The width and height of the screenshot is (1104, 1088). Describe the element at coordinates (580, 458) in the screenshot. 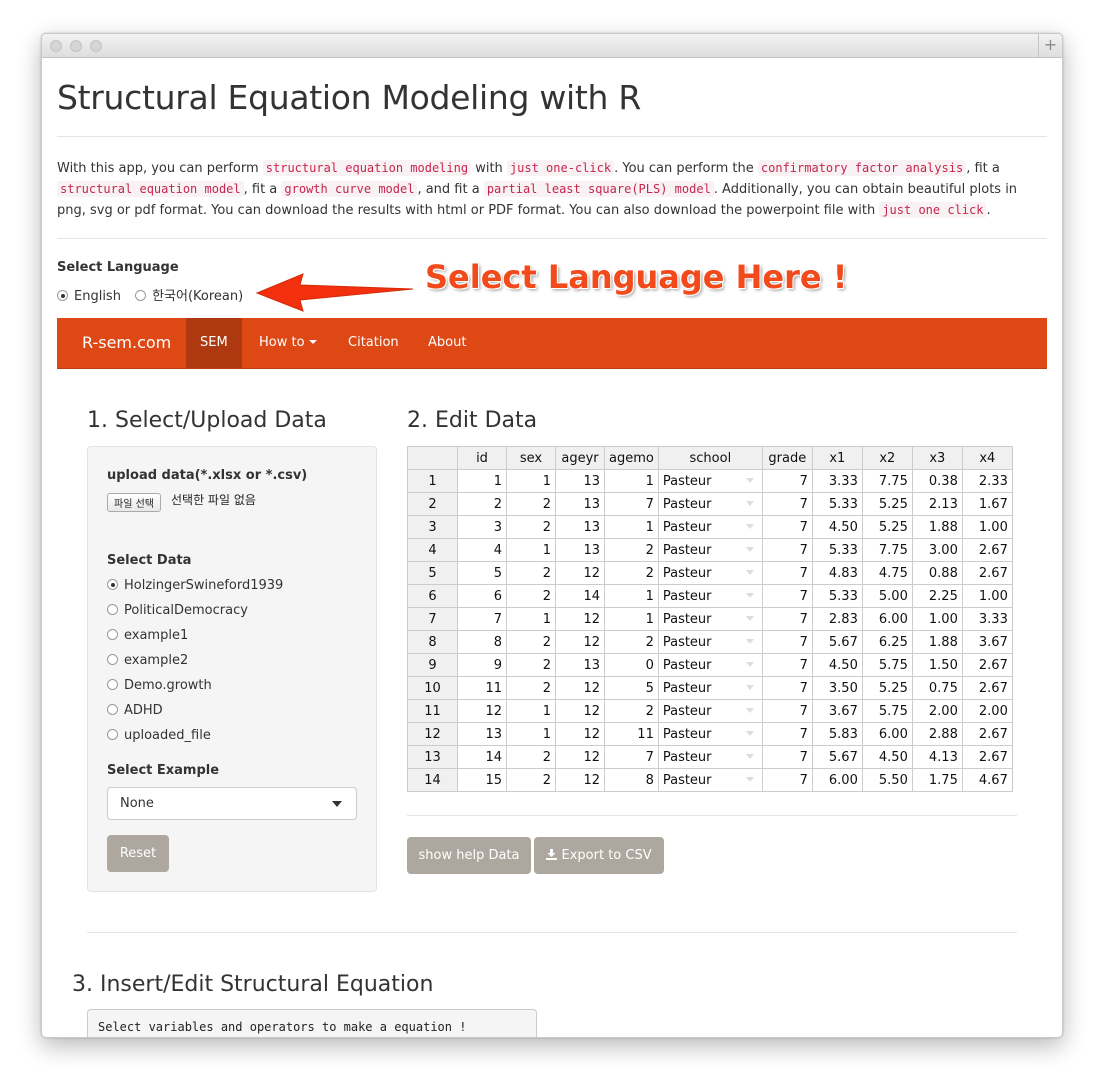

I see `column-header: ageyr` at that location.